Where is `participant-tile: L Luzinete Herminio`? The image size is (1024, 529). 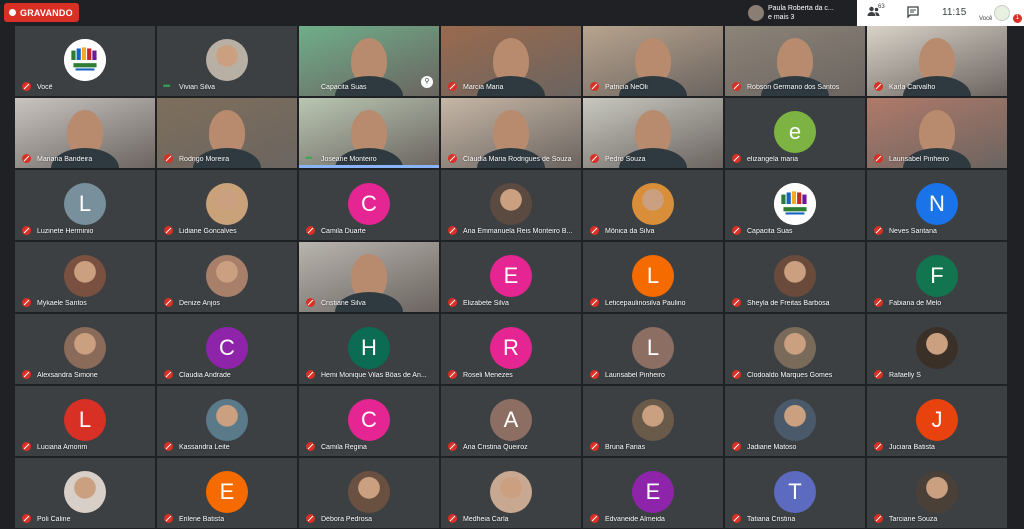
participant-tile: L Luzinete Herminio is located at coordinates (85, 205).